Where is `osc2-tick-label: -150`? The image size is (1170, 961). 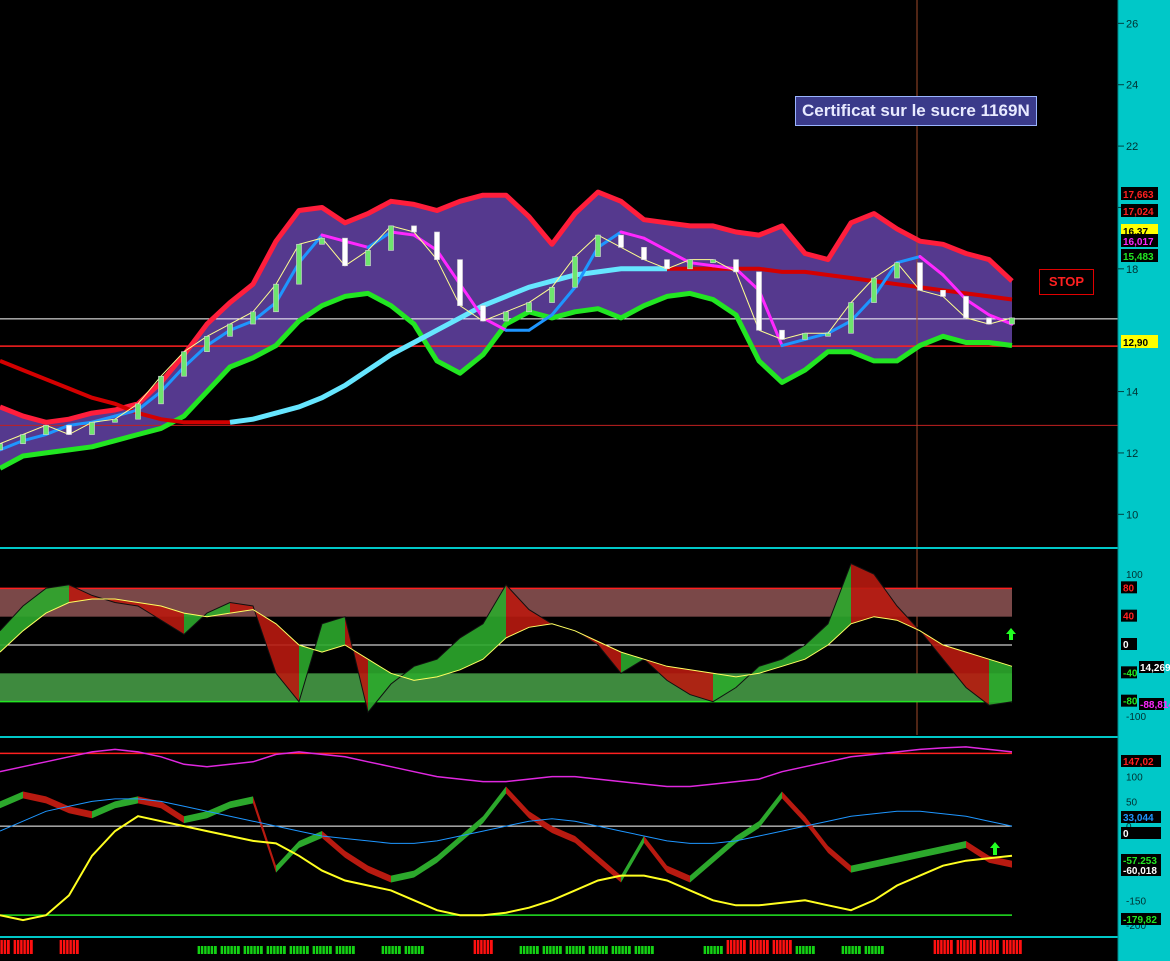
osc2-tick-label: -150 is located at coordinates (1136, 901).